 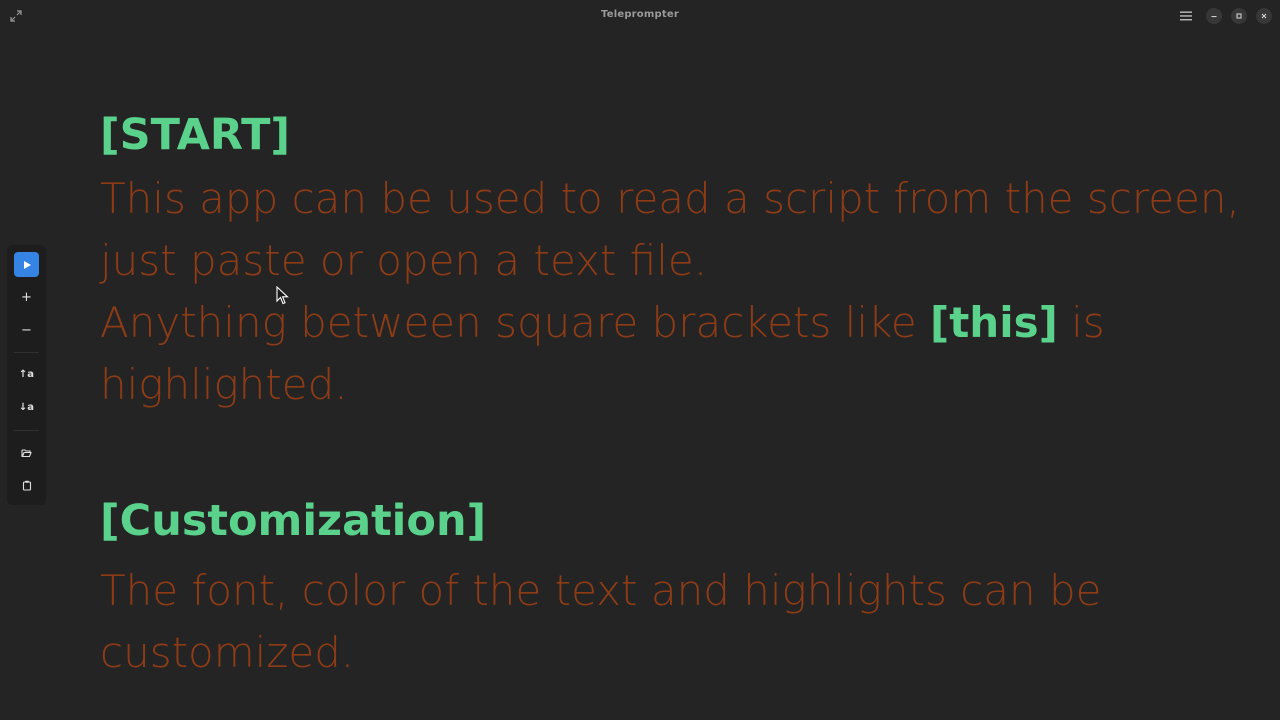 I want to click on scroll-speed-up-button: ↑a, so click(x=26, y=374).